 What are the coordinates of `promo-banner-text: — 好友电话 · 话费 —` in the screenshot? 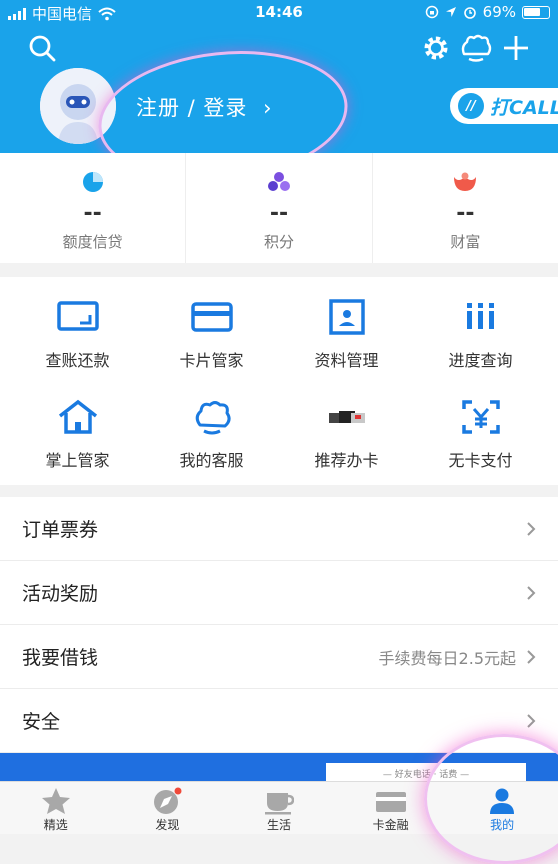 It's located at (426, 772).